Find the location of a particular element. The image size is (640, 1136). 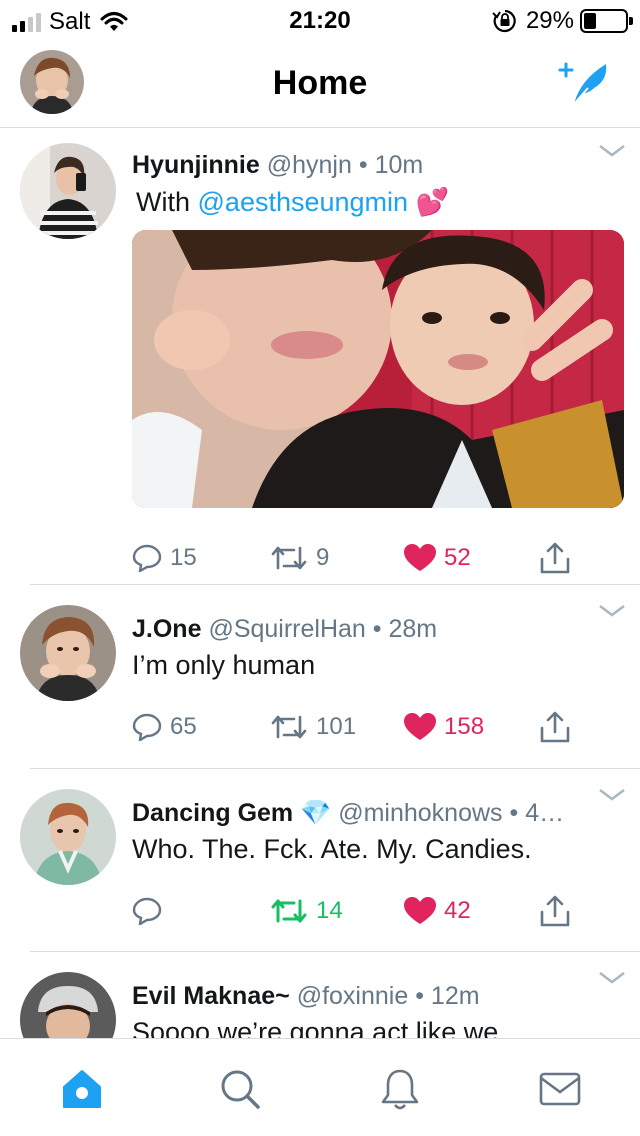

gem-emoji-badge: 💎 is located at coordinates (316, 813).